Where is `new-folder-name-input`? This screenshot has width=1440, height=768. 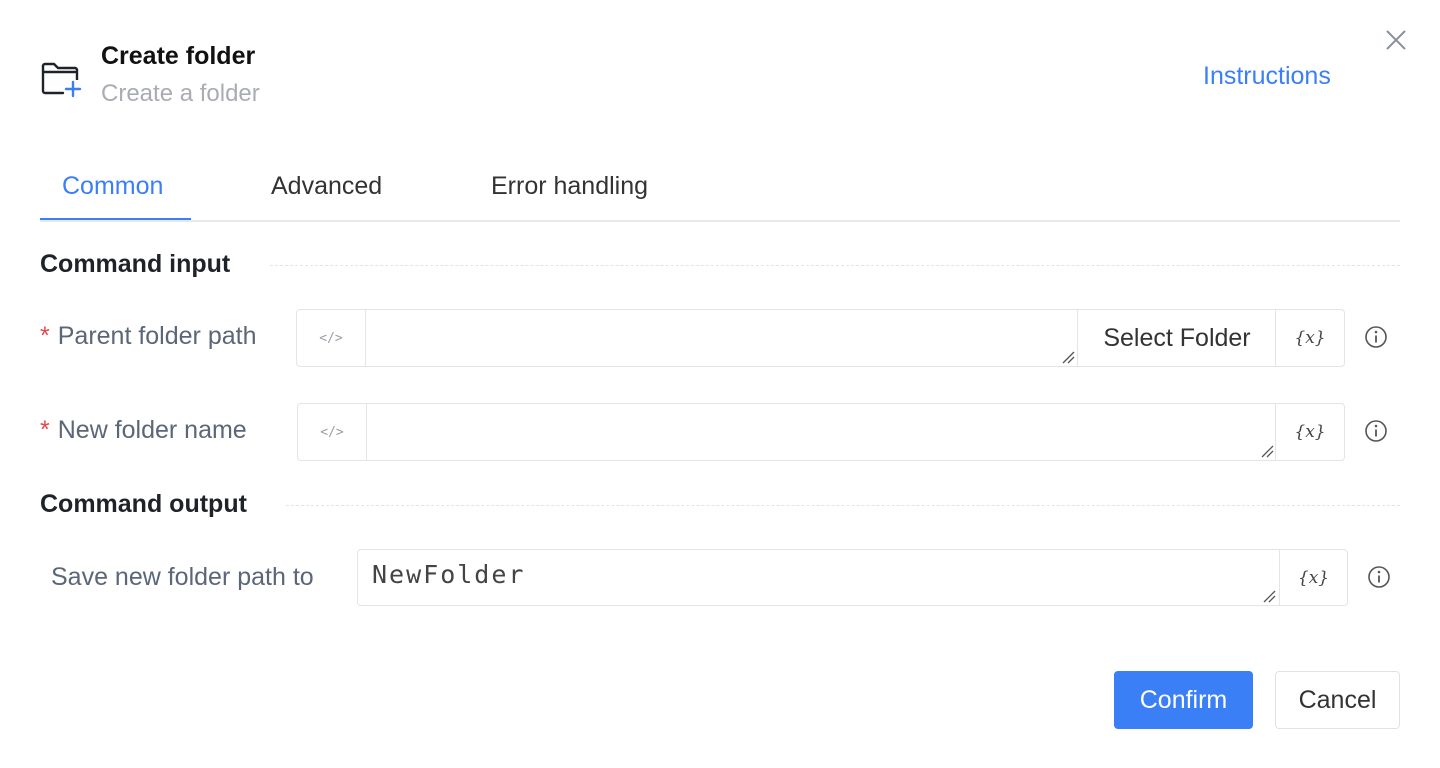
new-folder-name-input is located at coordinates (821, 432).